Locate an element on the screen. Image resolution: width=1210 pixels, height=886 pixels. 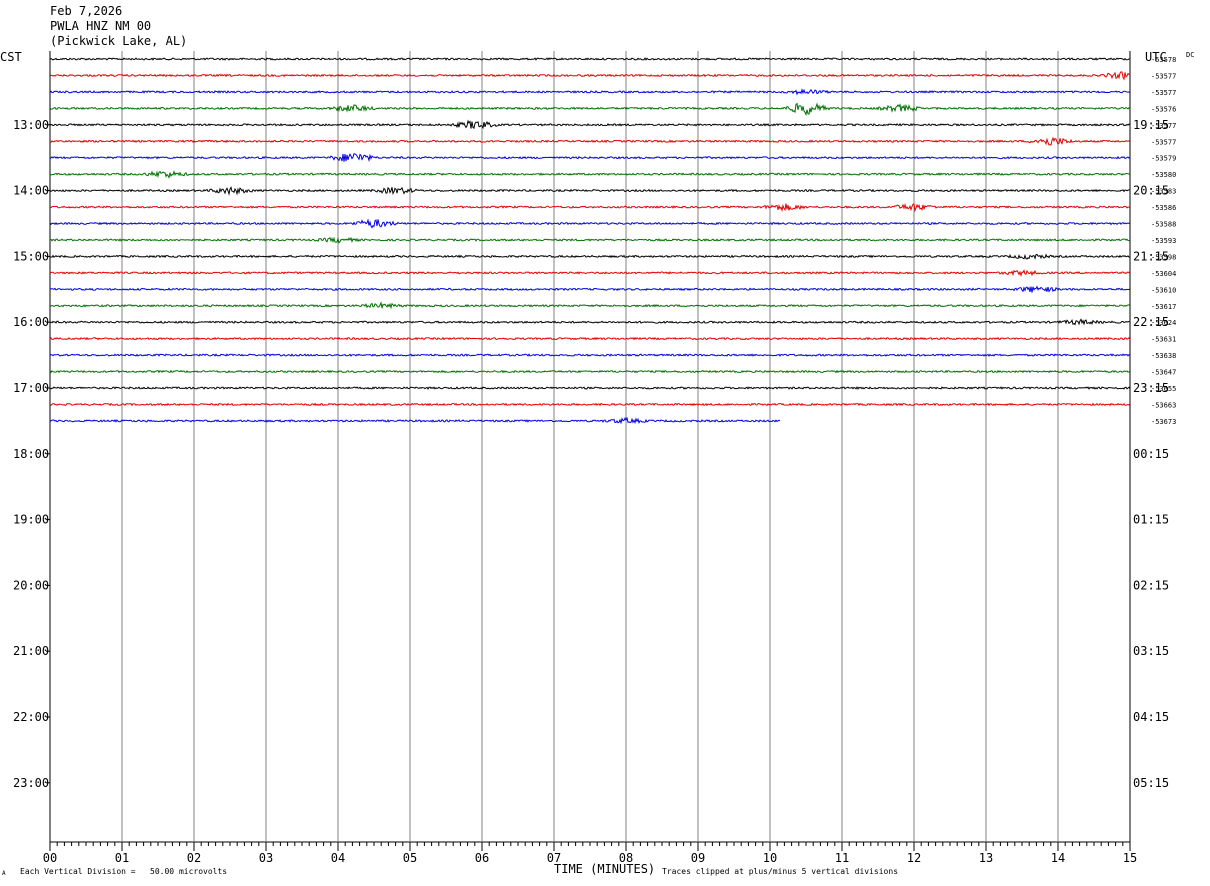
trace-offset-label: -53578 is located at coordinates (1163, 60).